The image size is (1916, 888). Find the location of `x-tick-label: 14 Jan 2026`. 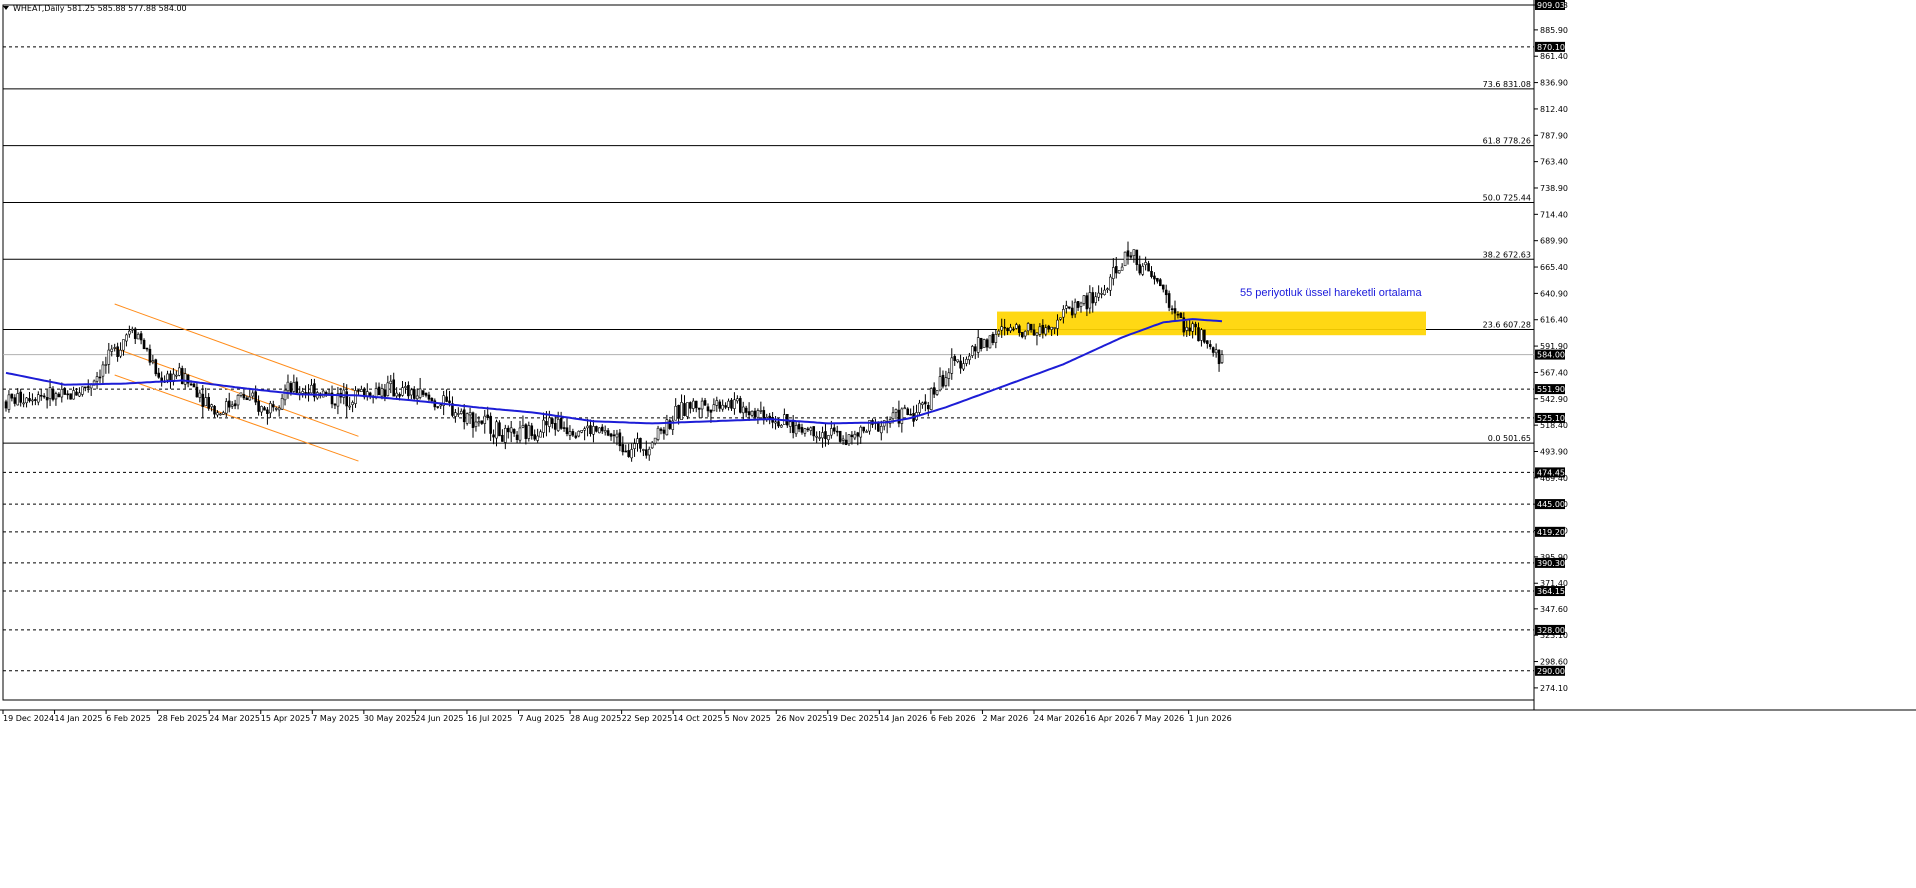

x-tick-label: 14 Jan 2026 is located at coordinates (903, 718).